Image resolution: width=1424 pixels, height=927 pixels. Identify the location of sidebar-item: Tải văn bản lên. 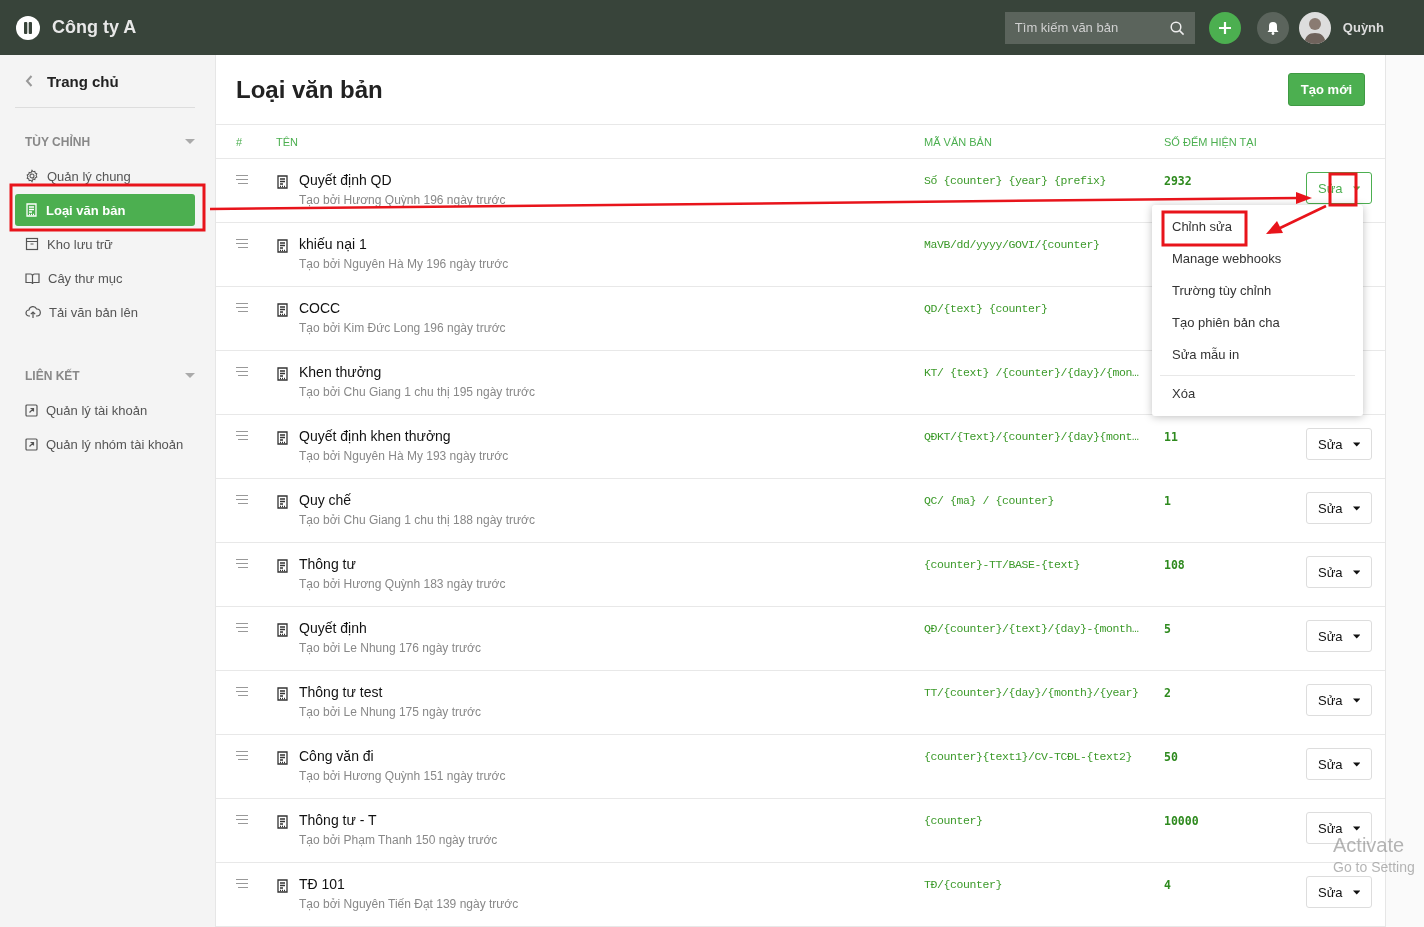
(105, 312).